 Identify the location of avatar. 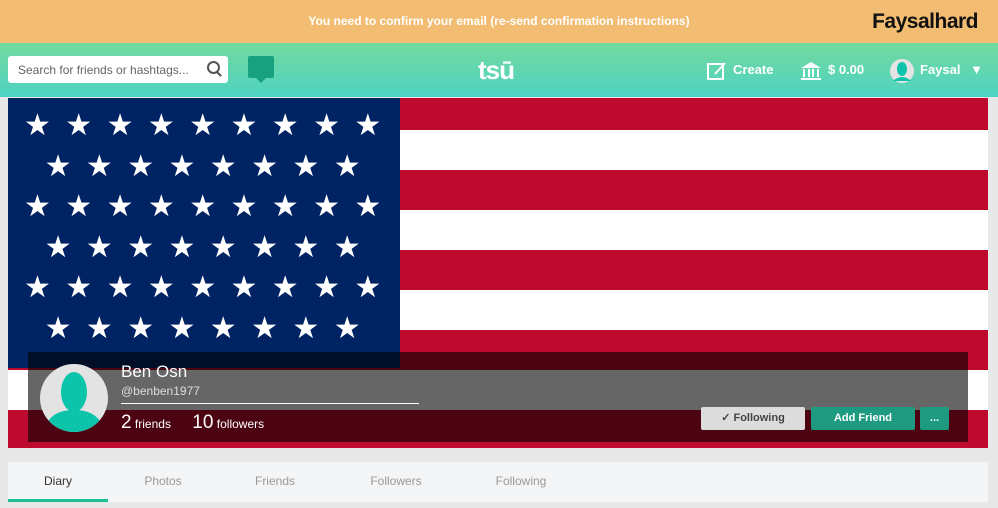
(74, 398).